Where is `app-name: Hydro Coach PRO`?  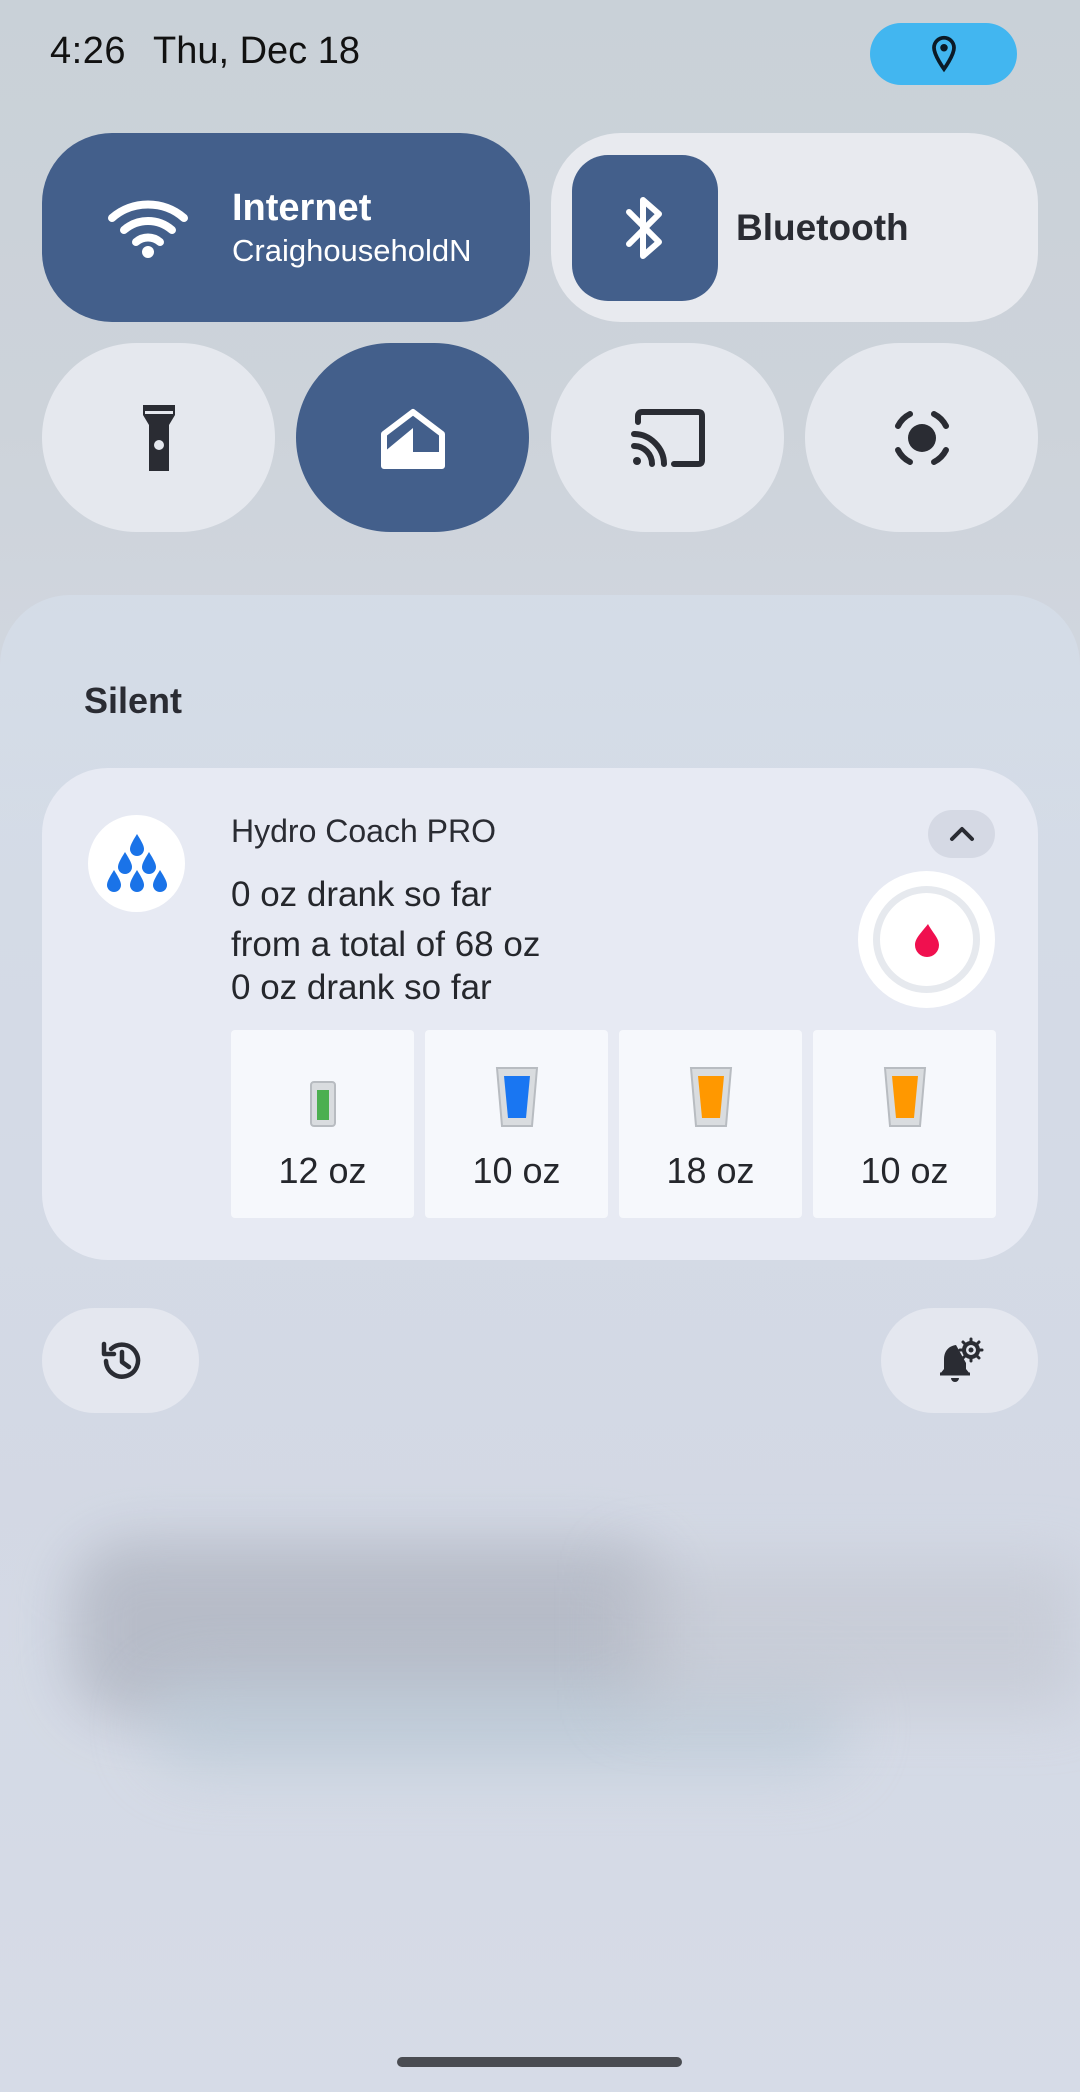
app-name: Hydro Coach PRO is located at coordinates (363, 831).